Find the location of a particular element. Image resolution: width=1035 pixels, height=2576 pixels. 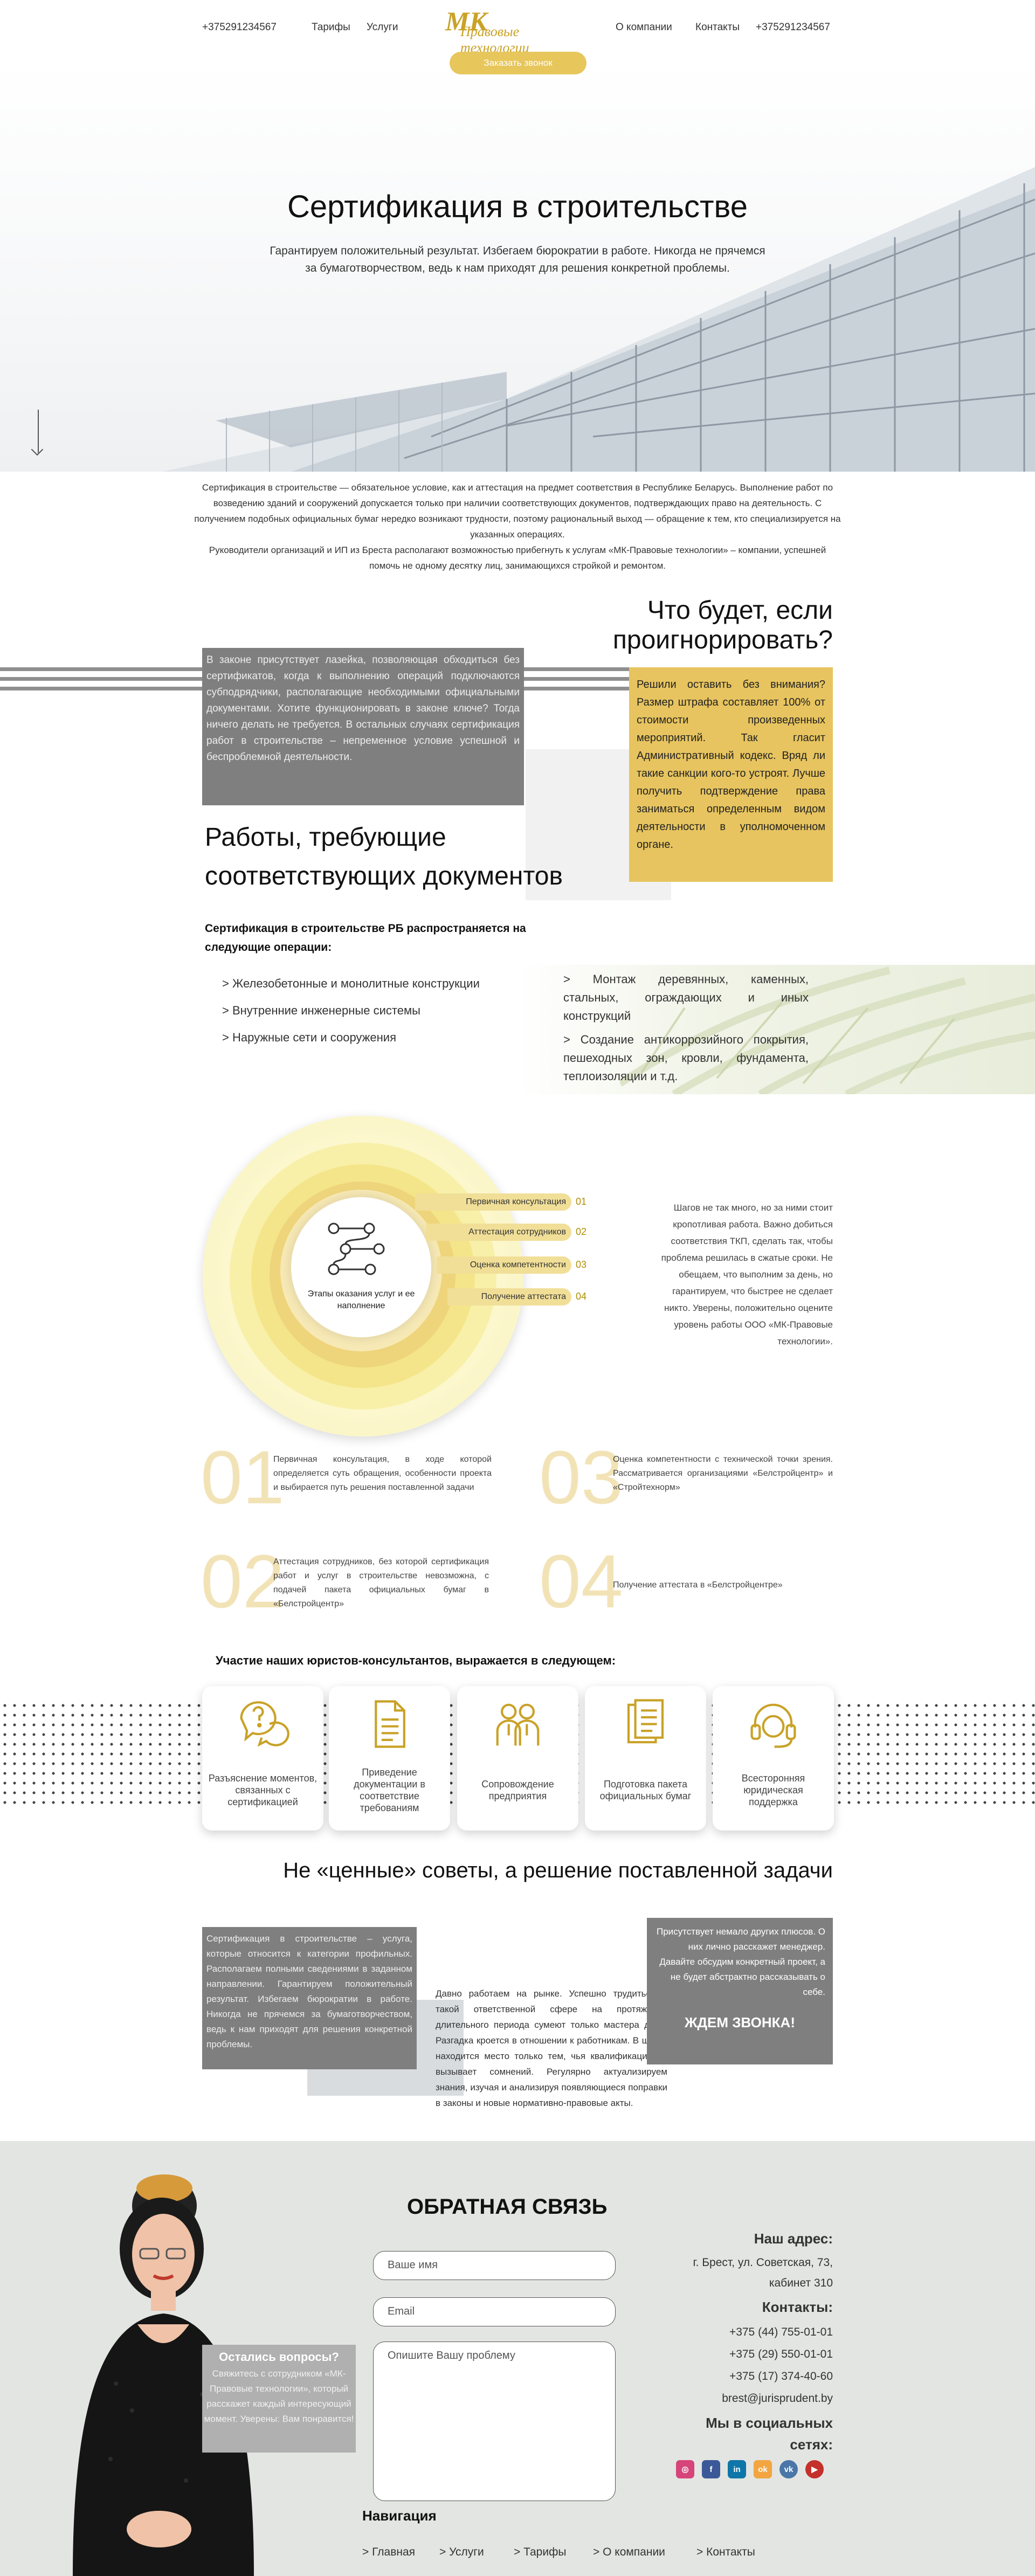

stages-center-label: Этапы оказания услуг и ее наполнение is located at coordinates (361, 1299).